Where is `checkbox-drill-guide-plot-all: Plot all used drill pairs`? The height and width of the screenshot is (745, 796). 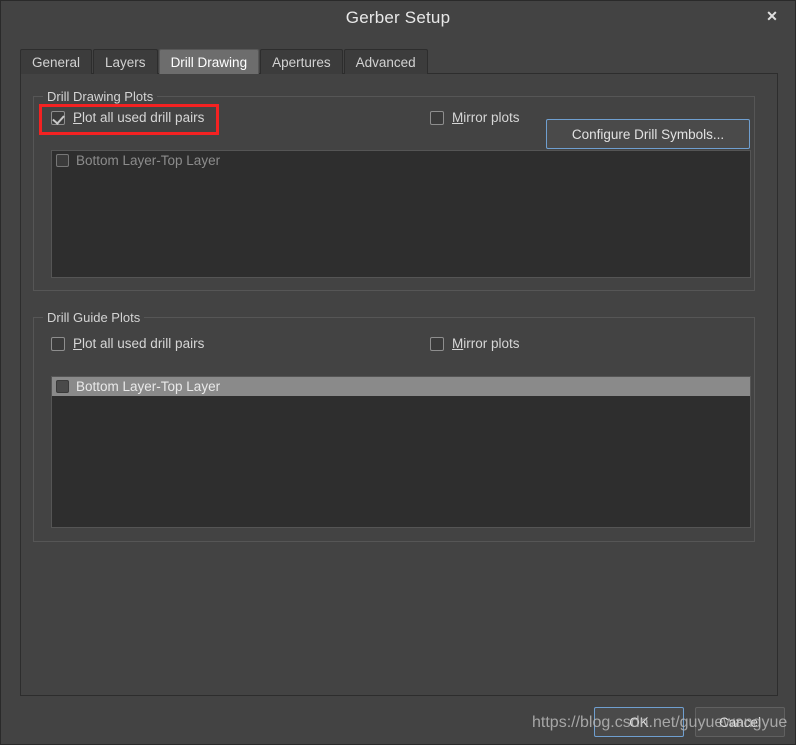 checkbox-drill-guide-plot-all: Plot all used drill pairs is located at coordinates (127, 343).